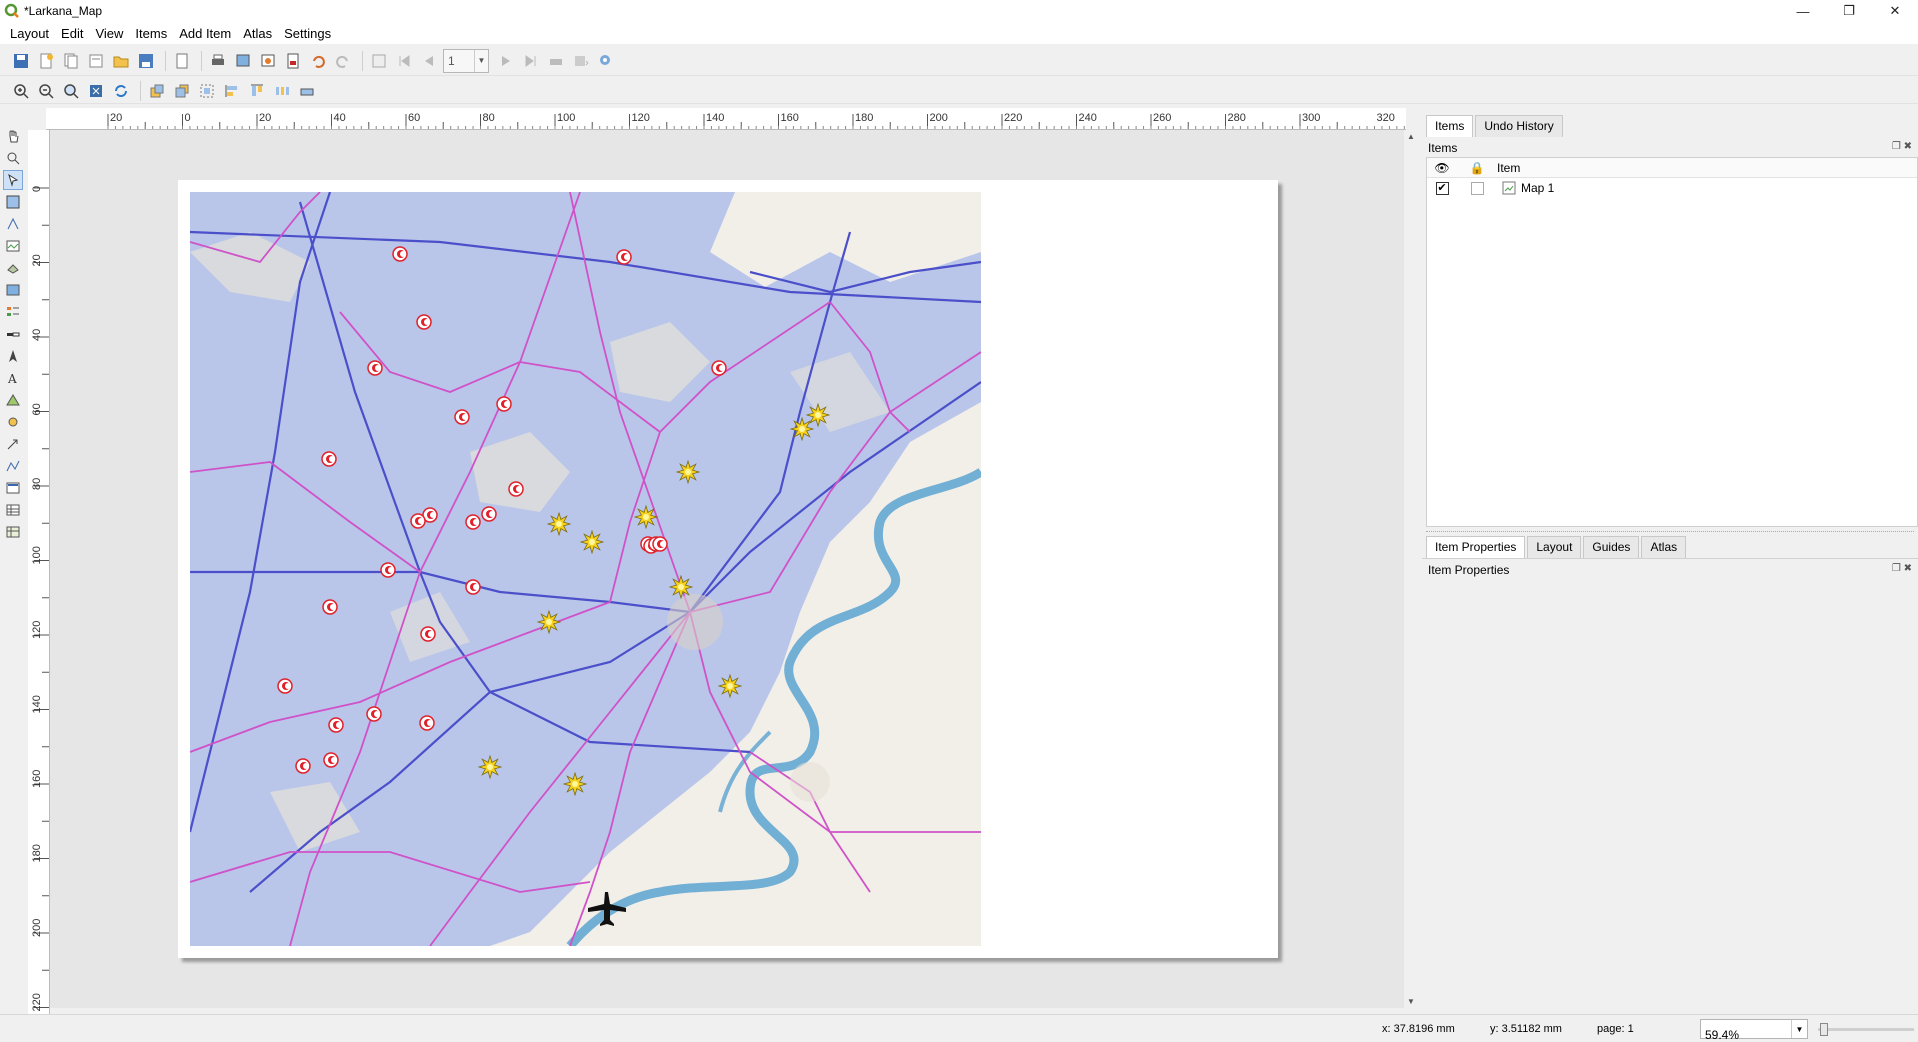 Image resolution: width=1918 pixels, height=1042 pixels. I want to click on add-marker-icon, so click(13, 422).